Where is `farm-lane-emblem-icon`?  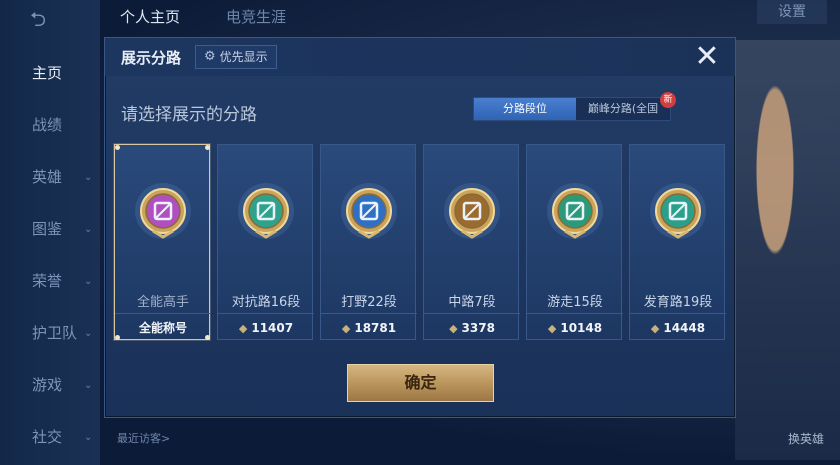 farm-lane-emblem-icon is located at coordinates (678, 211).